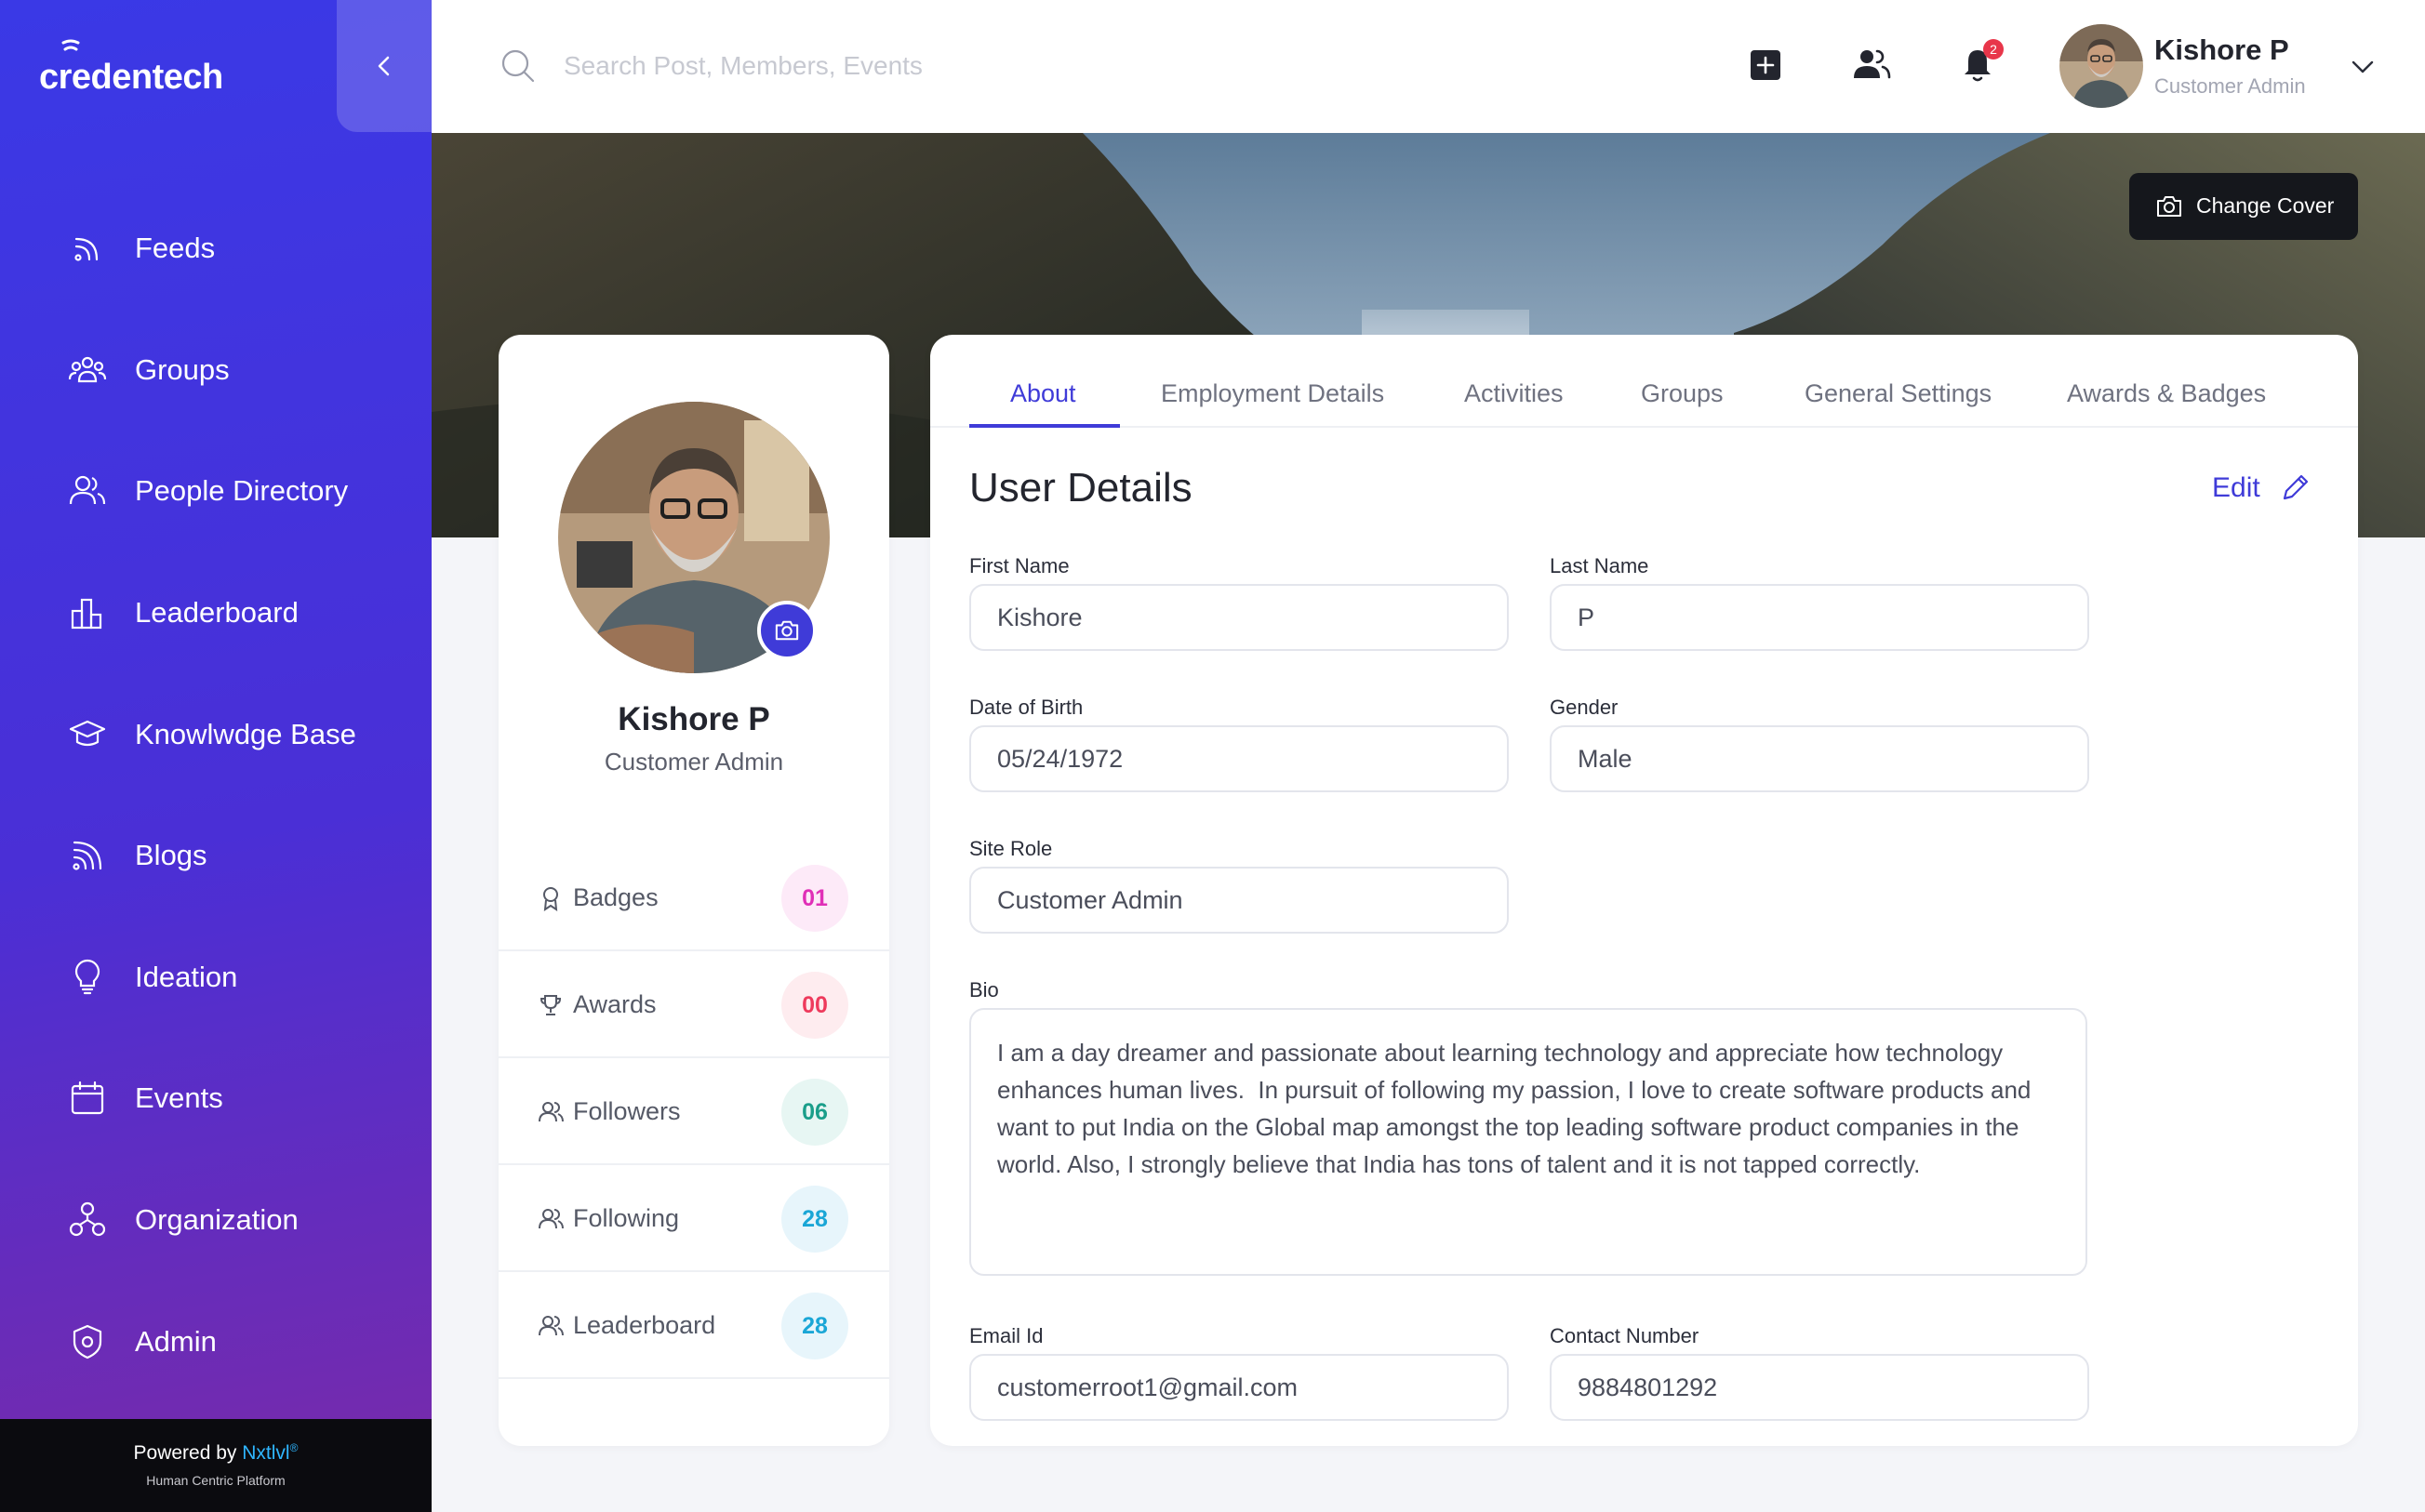 This screenshot has height=1512, width=2425. I want to click on sidebar-item-organization: Organization, so click(216, 1220).